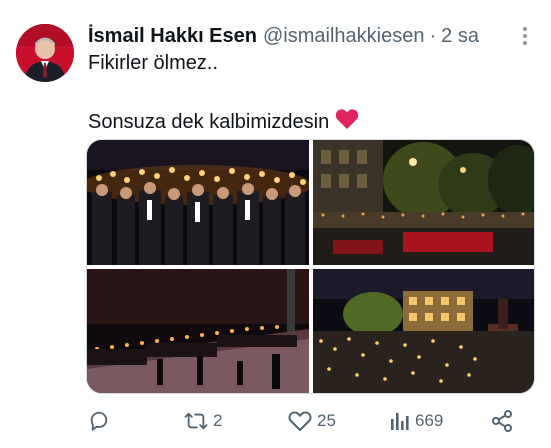 The image size is (551, 448). I want to click on timestamp: 2 sa, so click(460, 36).